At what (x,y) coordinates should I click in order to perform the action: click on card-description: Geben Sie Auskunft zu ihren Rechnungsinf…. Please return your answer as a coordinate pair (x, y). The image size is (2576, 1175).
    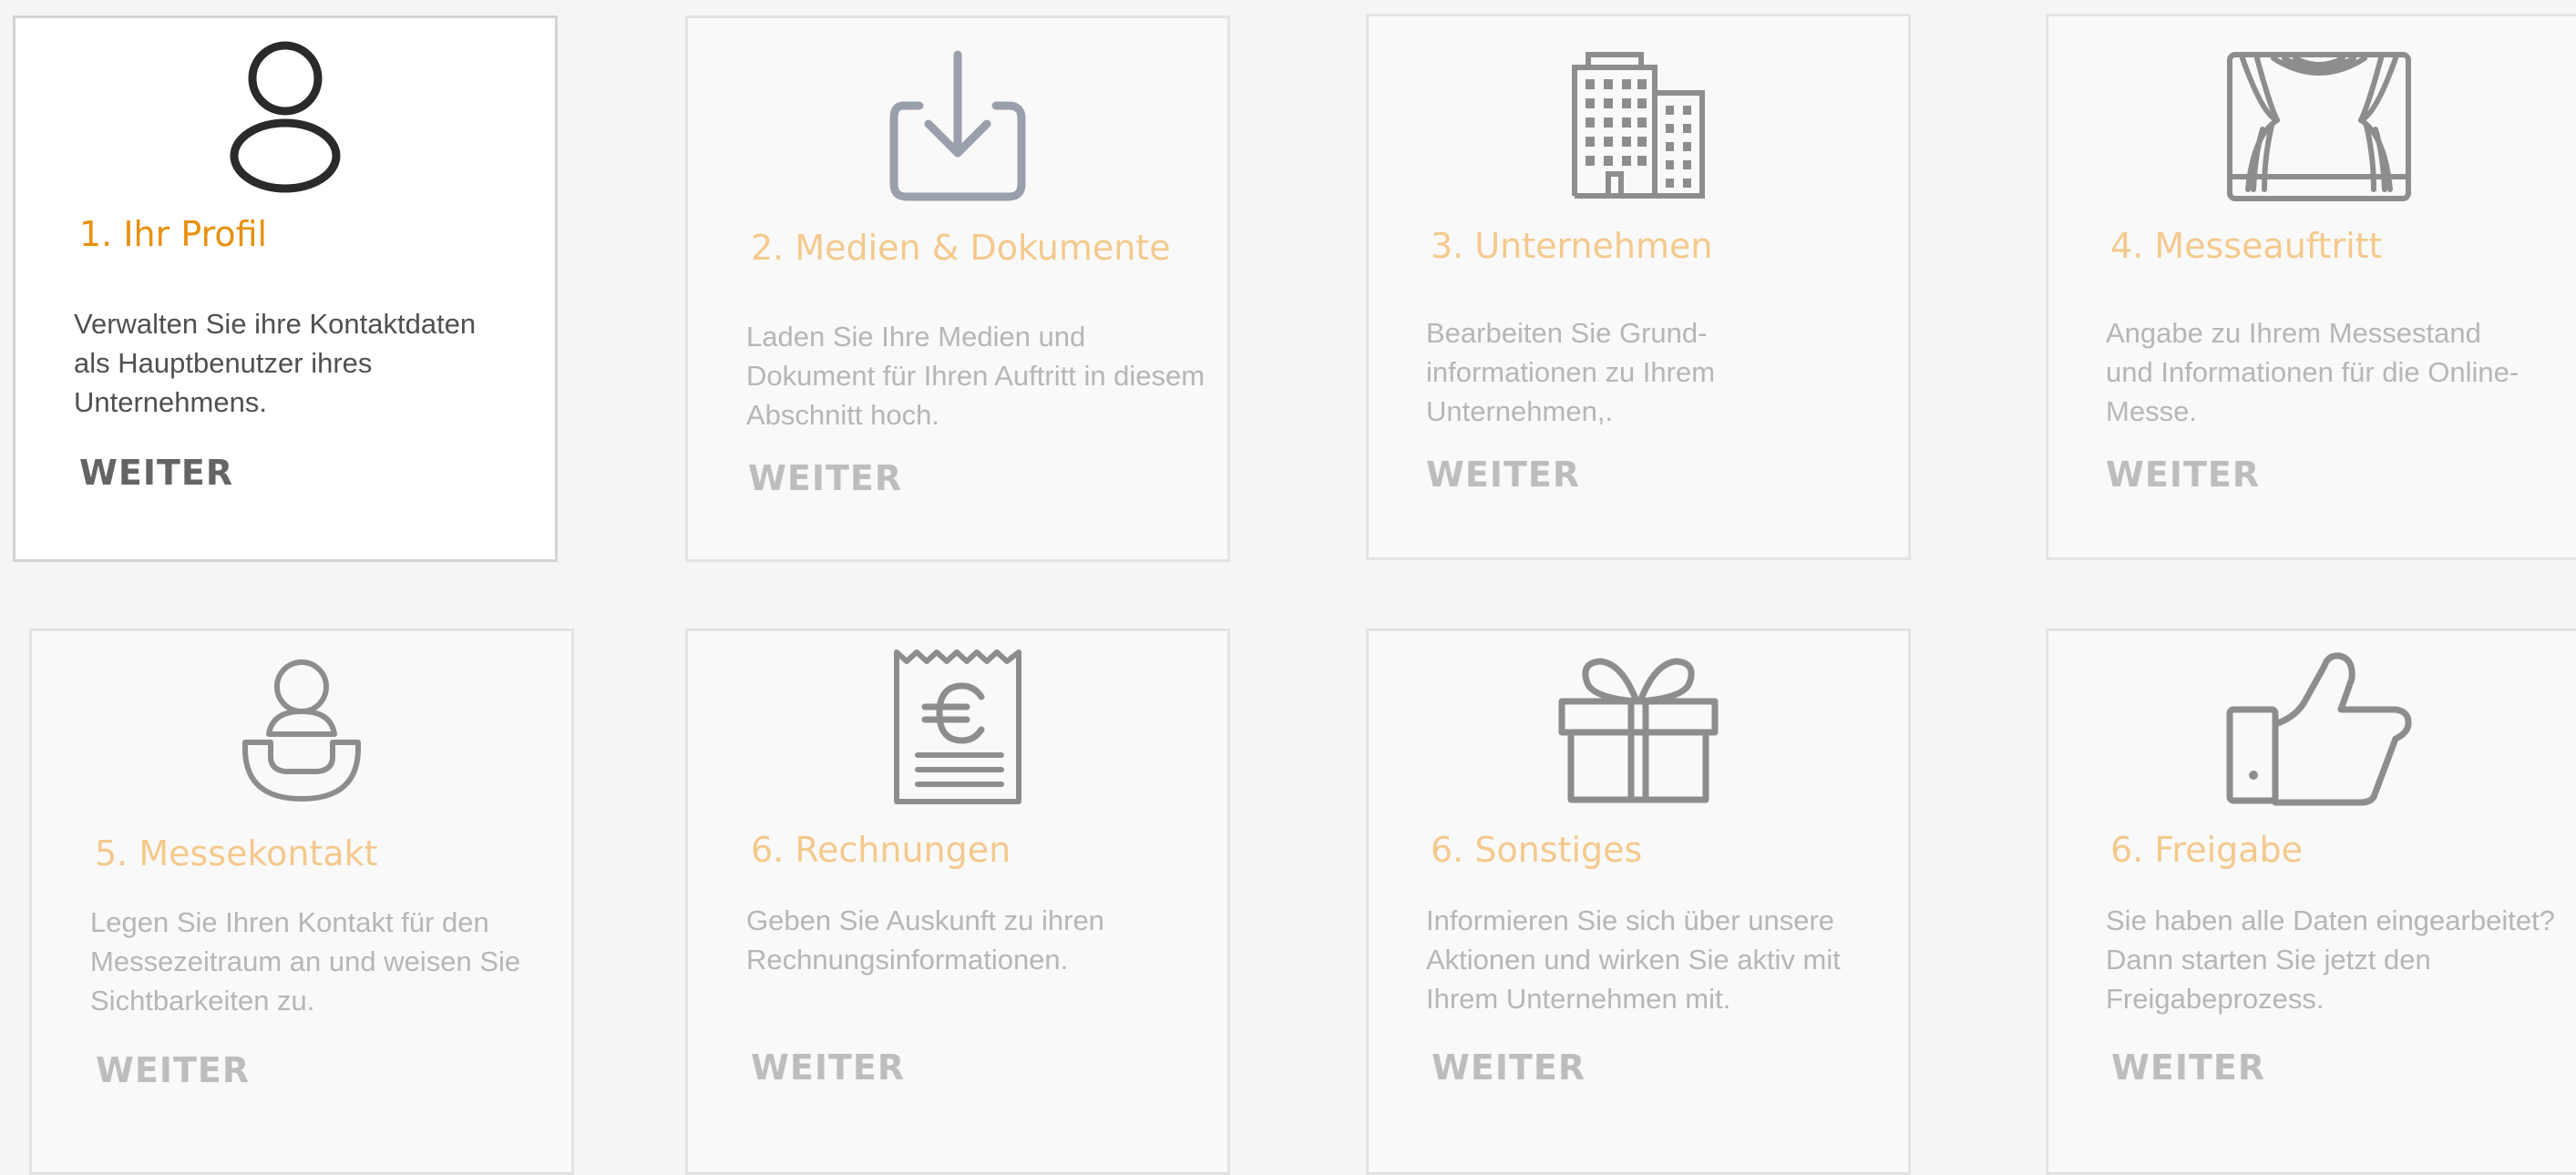
    Looking at the image, I should click on (925, 940).